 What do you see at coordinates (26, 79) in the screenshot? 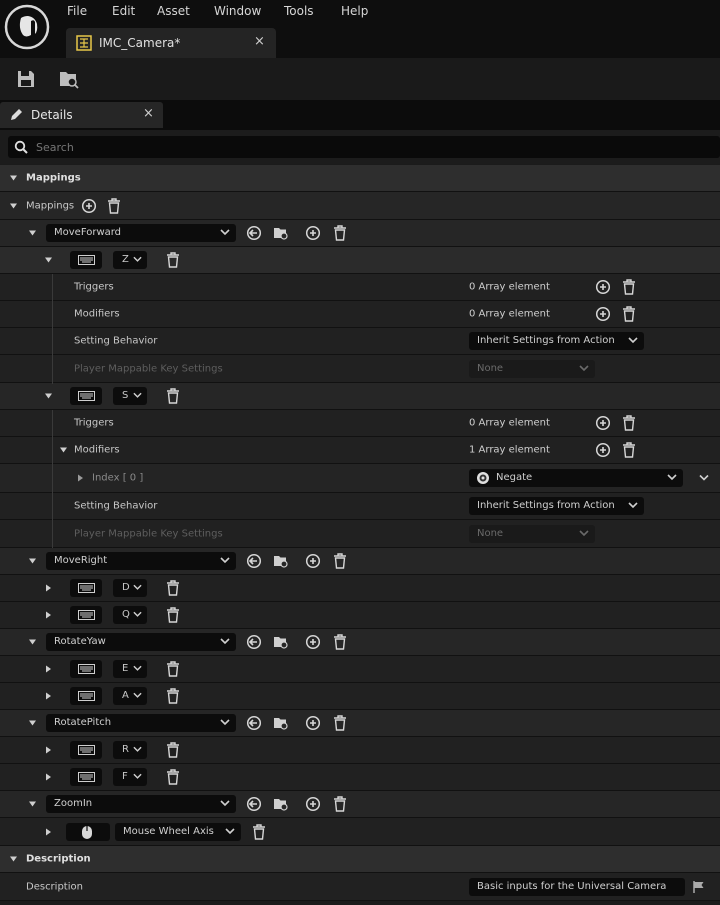
I see `save-icon` at bounding box center [26, 79].